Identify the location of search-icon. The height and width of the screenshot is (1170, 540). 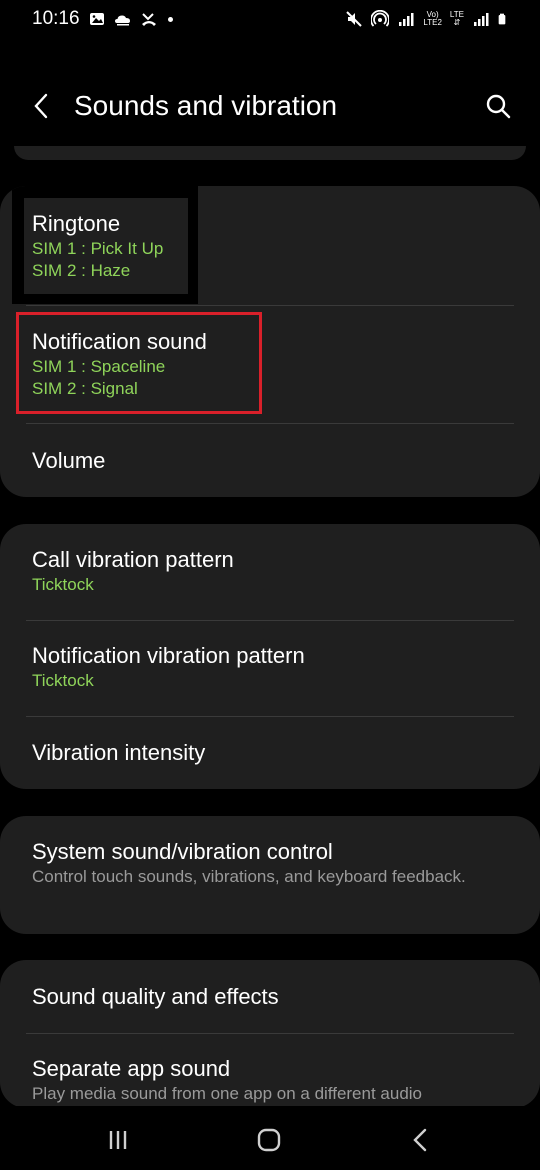
(498, 106).